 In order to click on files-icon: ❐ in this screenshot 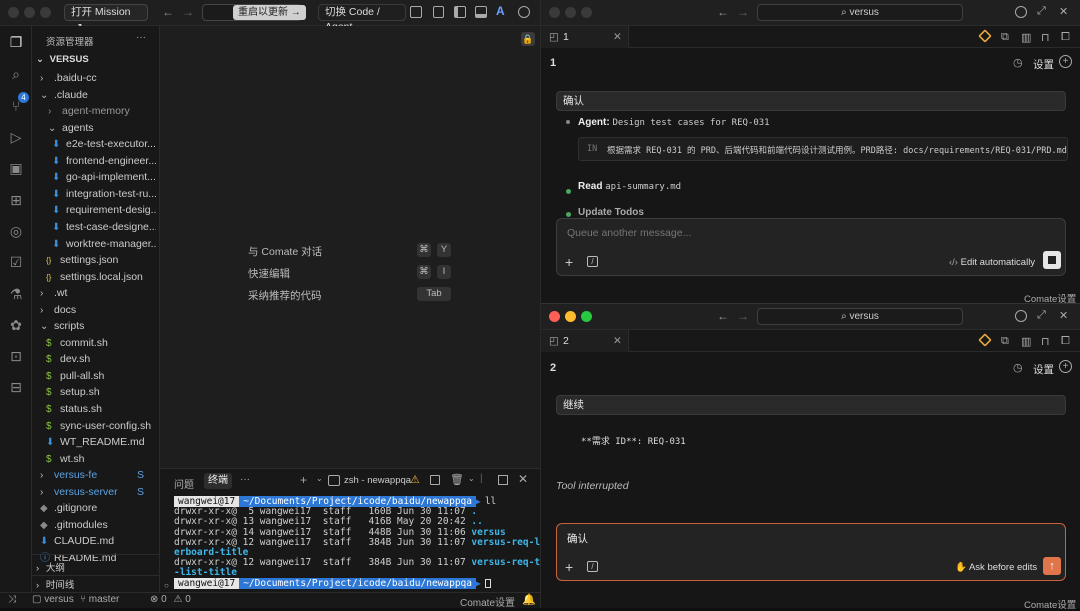, I will do `click(16, 42)`.